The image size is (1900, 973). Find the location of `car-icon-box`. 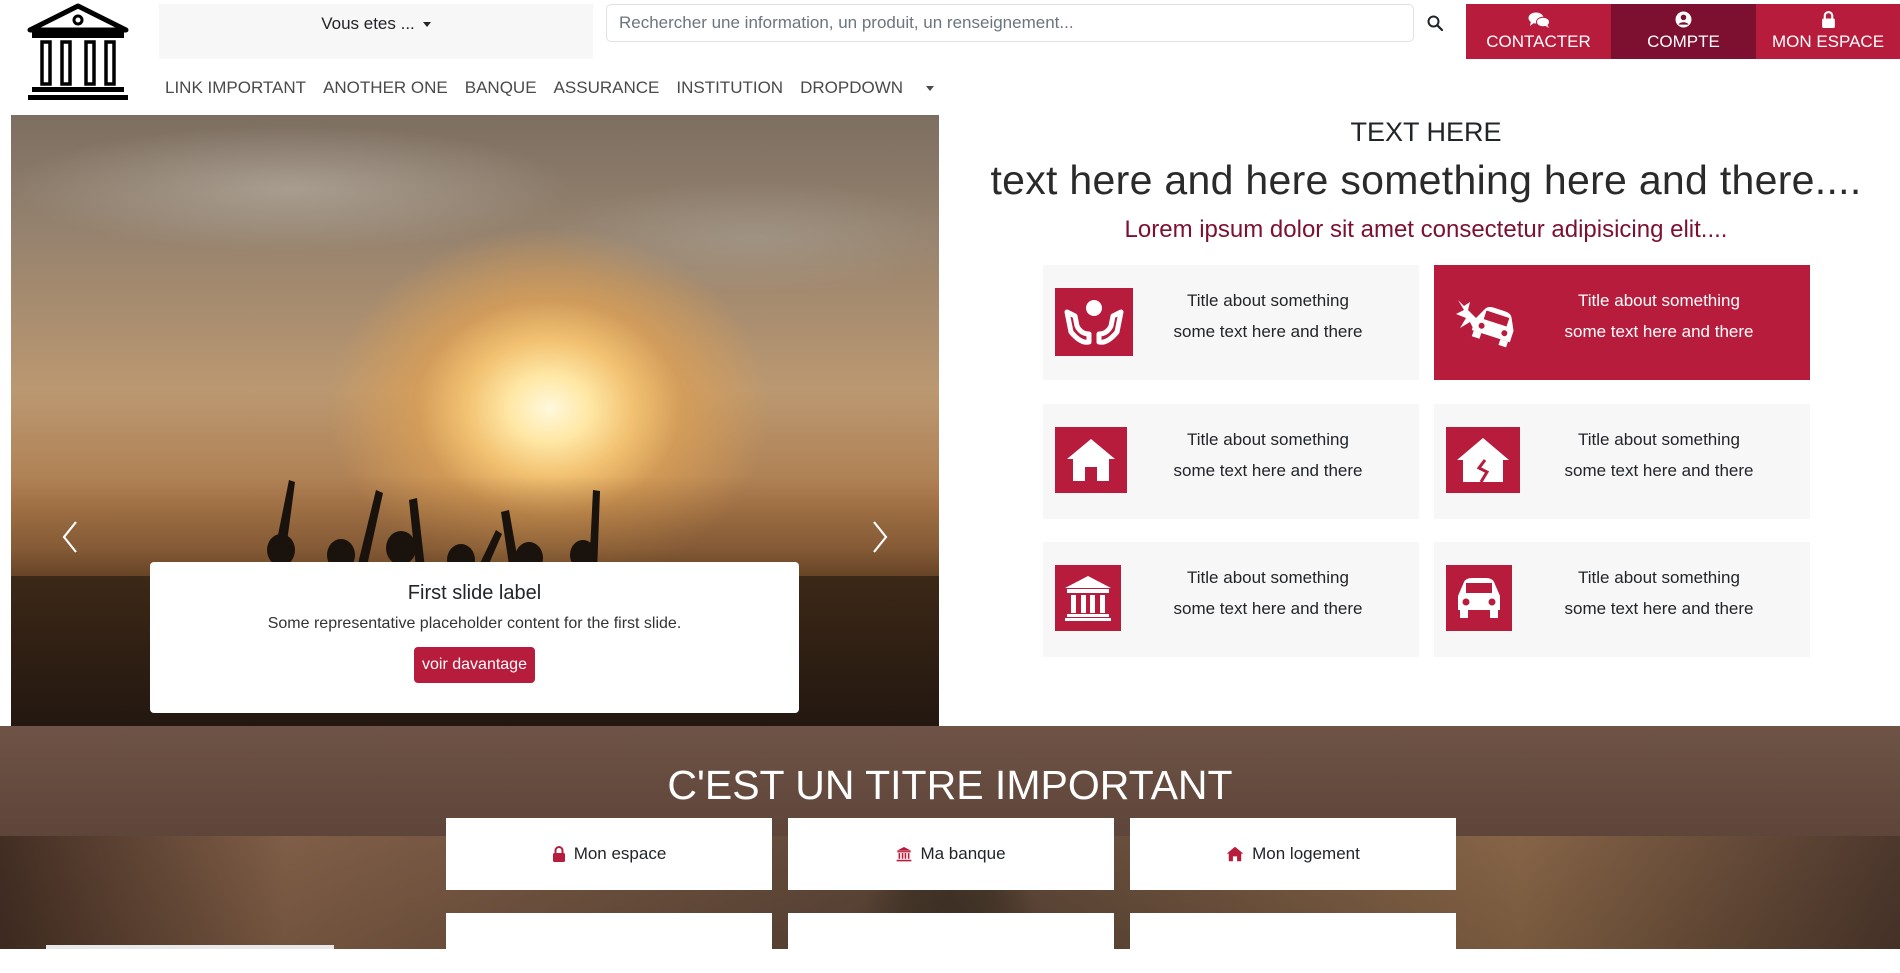

car-icon-box is located at coordinates (1479, 598).